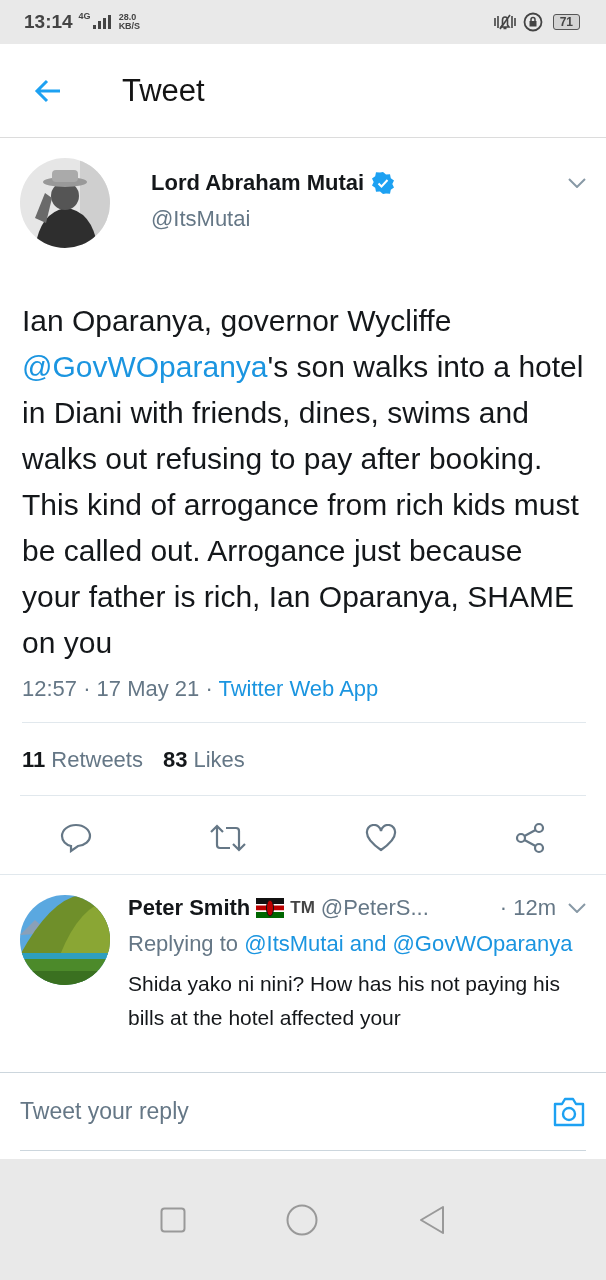 The width and height of the screenshot is (606, 1280). What do you see at coordinates (48, 22) in the screenshot?
I see `status-time: 13:14` at bounding box center [48, 22].